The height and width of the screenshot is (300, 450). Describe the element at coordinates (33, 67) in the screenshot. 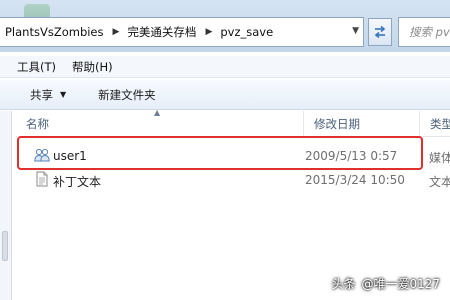

I see `menu-tools: 工具(T)` at that location.